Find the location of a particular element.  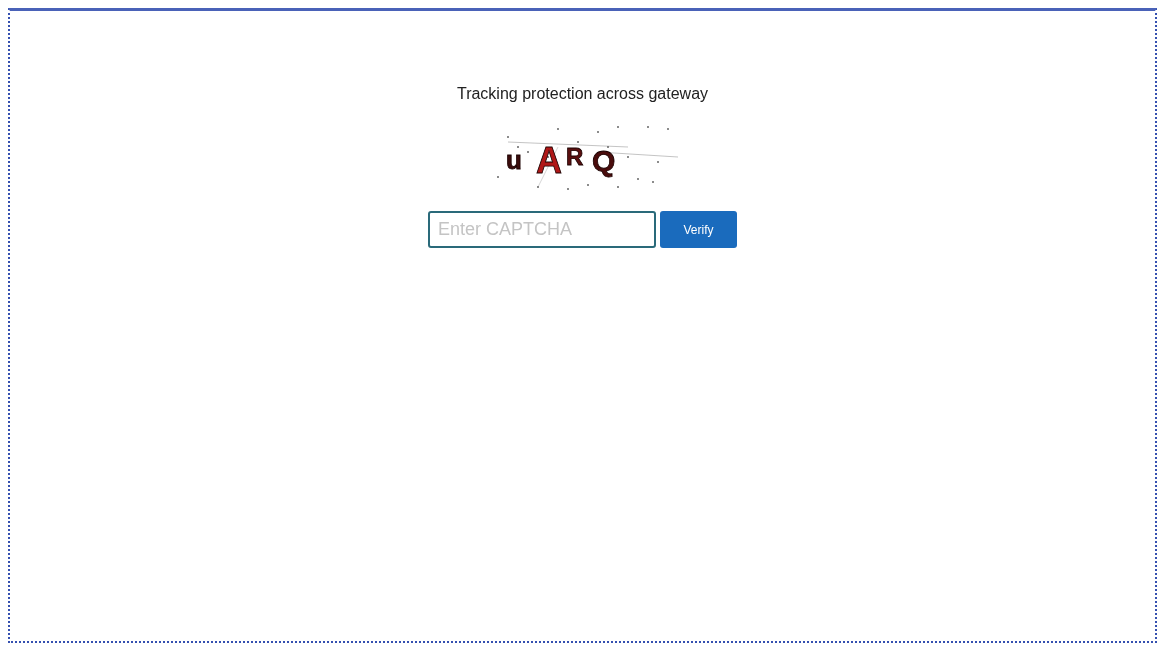

verify-button: Verify is located at coordinates (698, 229).